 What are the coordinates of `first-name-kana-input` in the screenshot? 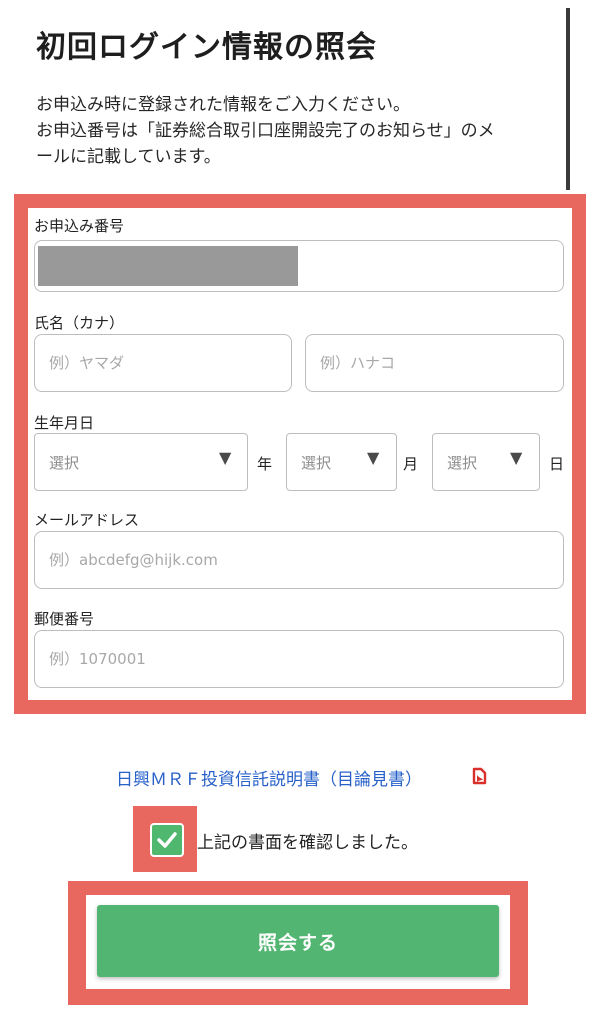 It's located at (434, 363).